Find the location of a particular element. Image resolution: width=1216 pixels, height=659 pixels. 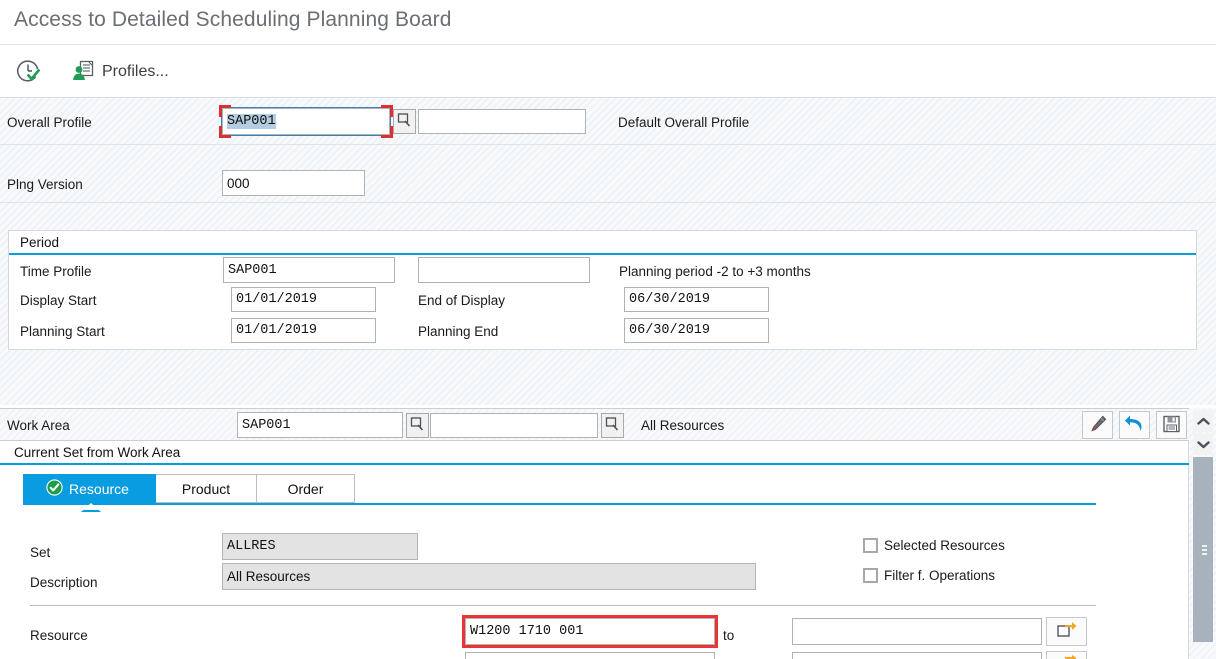

undo-arrow-icon is located at coordinates (1135, 425).